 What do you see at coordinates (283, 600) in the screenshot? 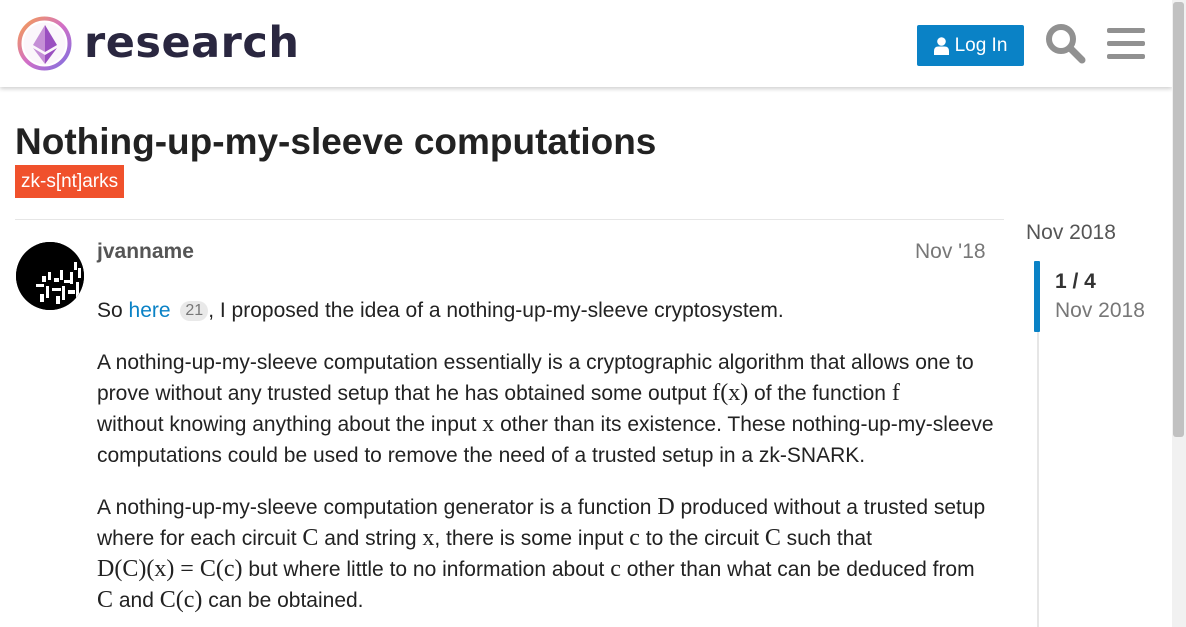
I see `text: can be obtained.` at bounding box center [283, 600].